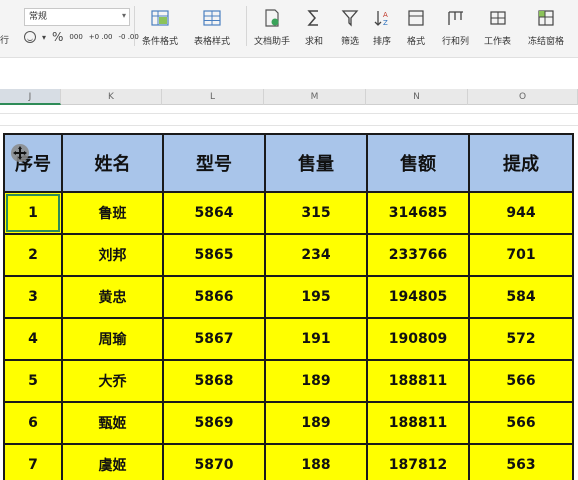 The width and height of the screenshot is (578, 480). What do you see at coordinates (316, 163) in the screenshot?
I see `header-cell: 售量` at bounding box center [316, 163].